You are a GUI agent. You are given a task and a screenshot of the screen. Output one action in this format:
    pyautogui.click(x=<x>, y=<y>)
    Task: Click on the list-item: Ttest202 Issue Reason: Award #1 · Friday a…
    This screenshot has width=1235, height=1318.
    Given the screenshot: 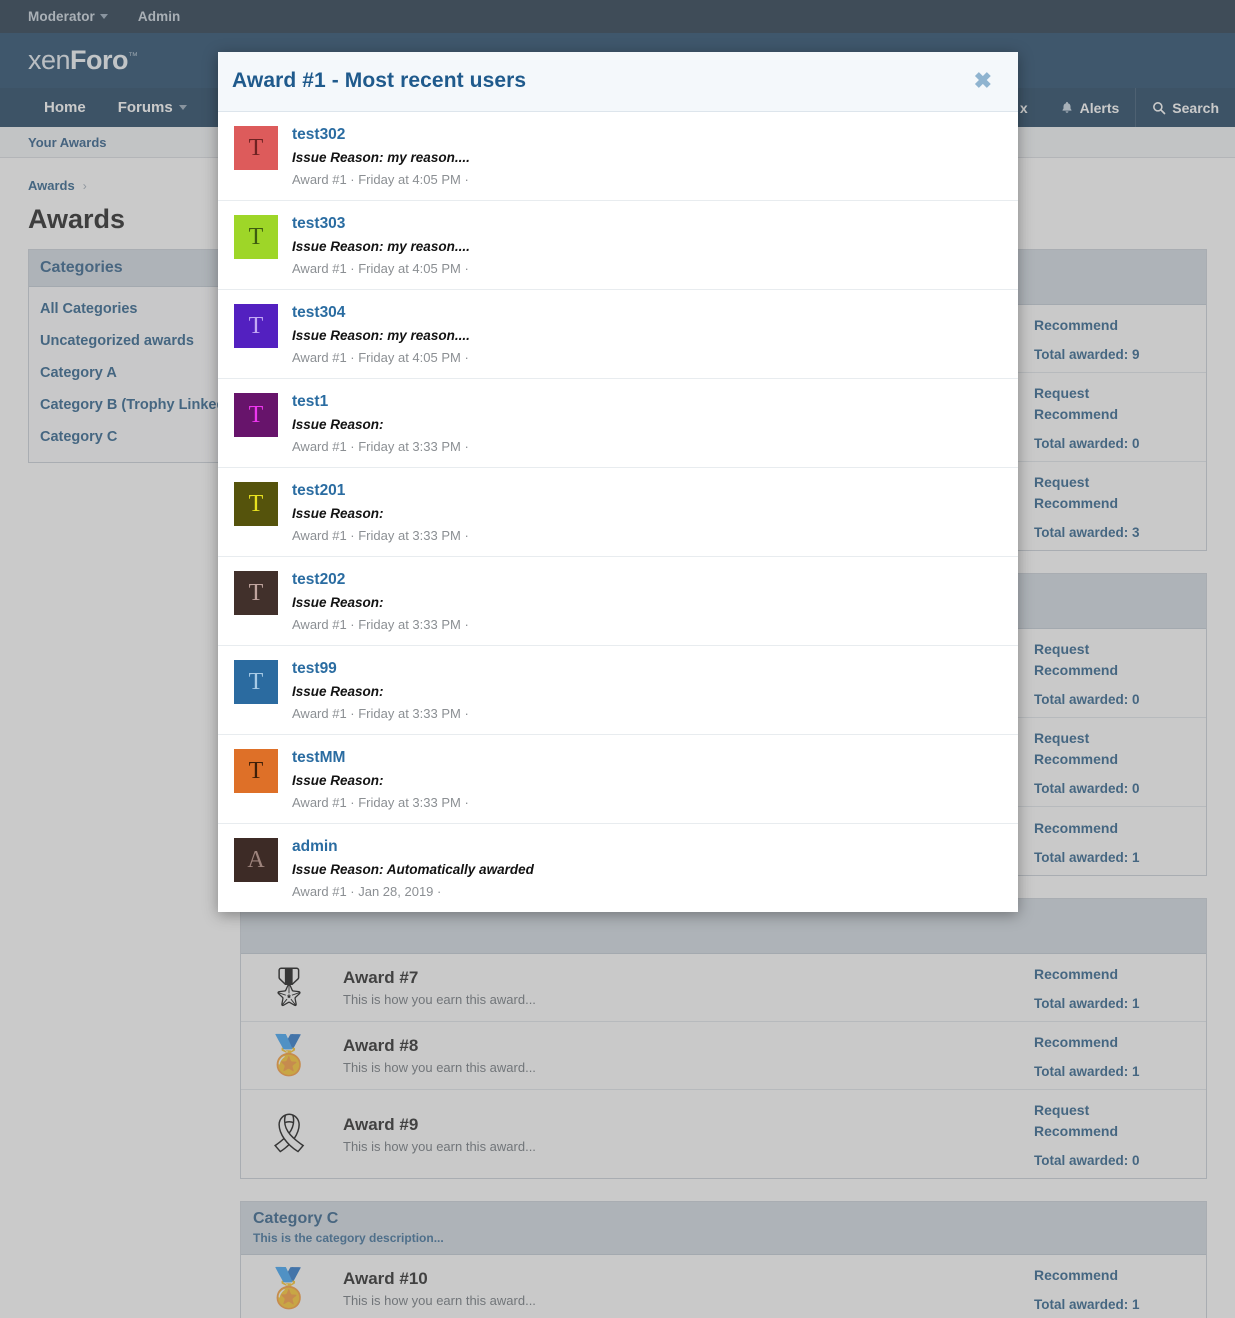 What is the action you would take?
    pyautogui.click(x=618, y=602)
    